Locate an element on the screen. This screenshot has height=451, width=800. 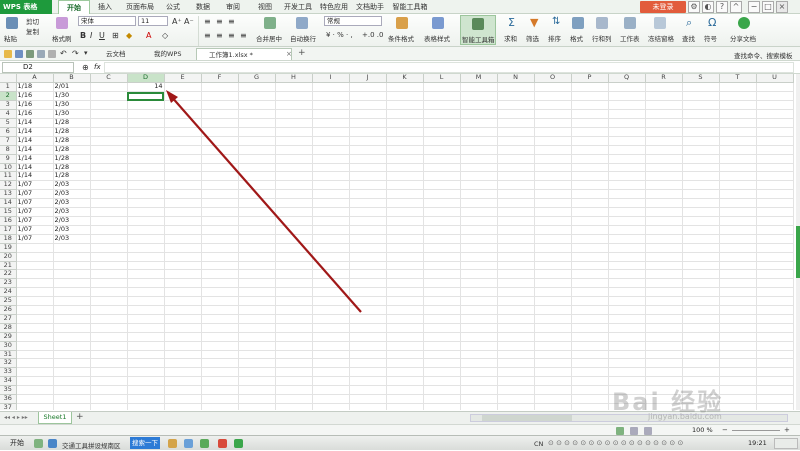
grid-cell: 1/14 is located at coordinates (35, 159).